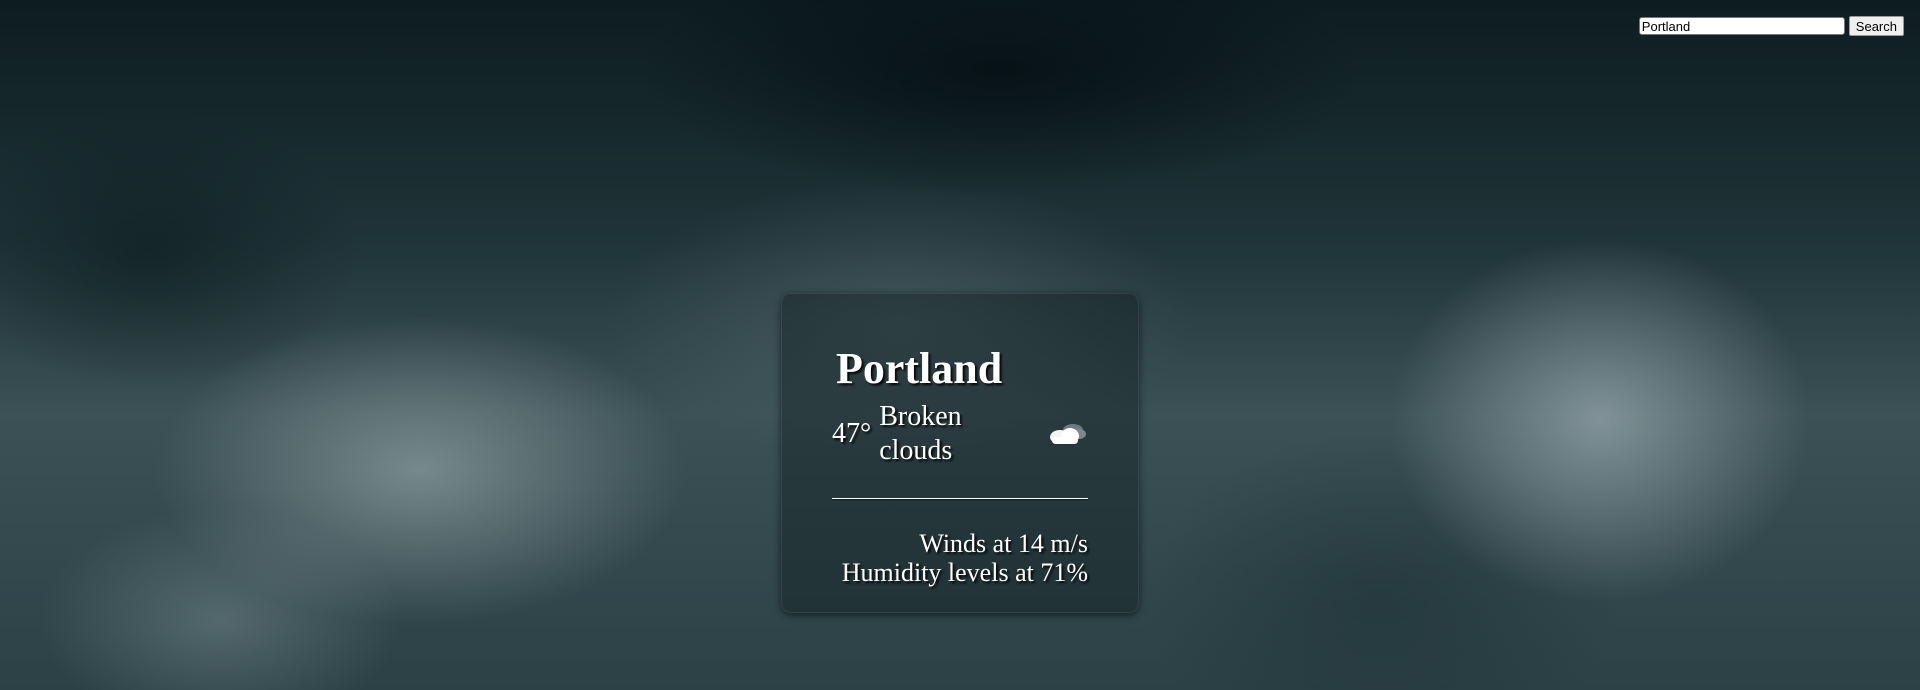 The width and height of the screenshot is (1920, 690). What do you see at coordinates (1003, 543) in the screenshot?
I see `wind-speed: Winds at 14 m/s` at bounding box center [1003, 543].